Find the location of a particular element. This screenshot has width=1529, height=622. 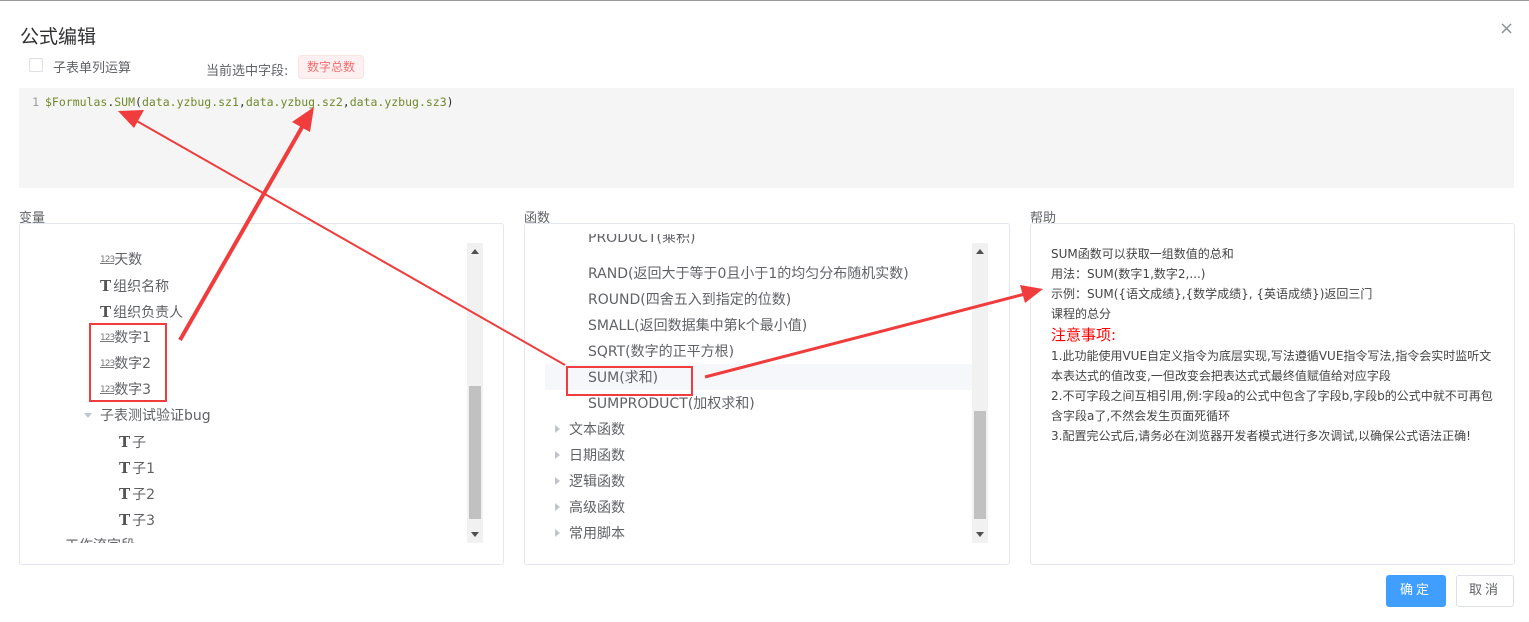

variable-item: 123天数 is located at coordinates (121, 260).